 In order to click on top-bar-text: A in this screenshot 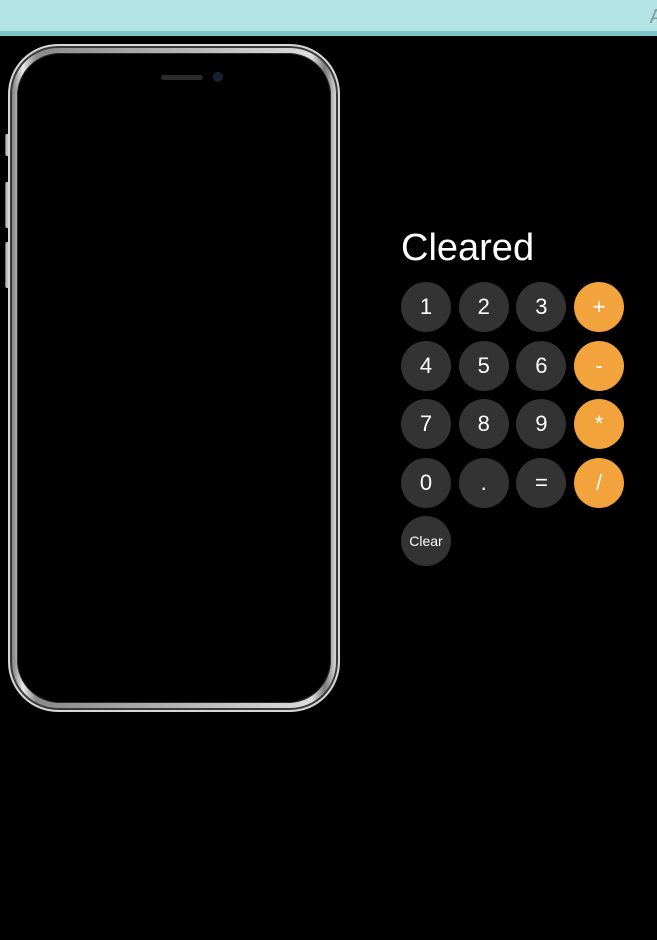, I will do `click(653, 17)`.